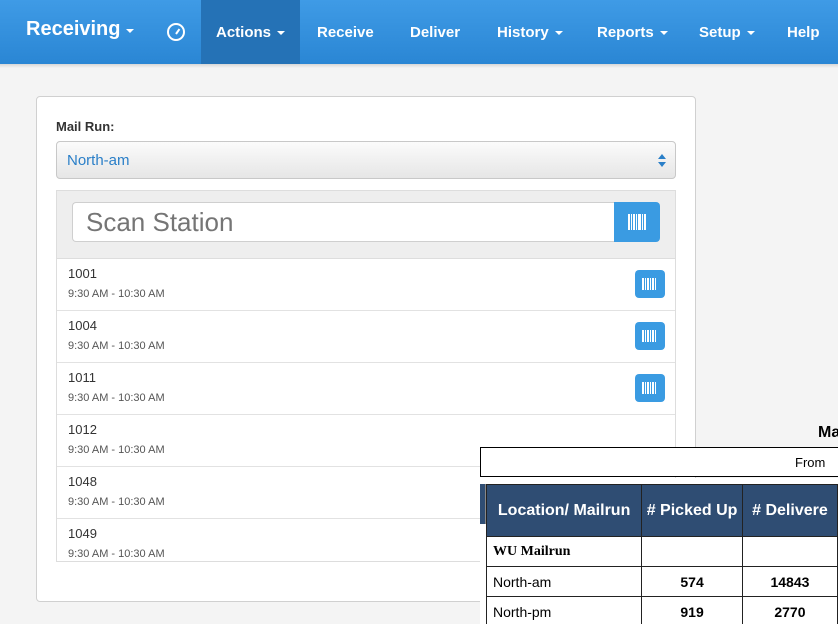 Image resolution: width=838 pixels, height=624 pixels. What do you see at coordinates (692, 581) in the screenshot?
I see `picked-up-cell: 574` at bounding box center [692, 581].